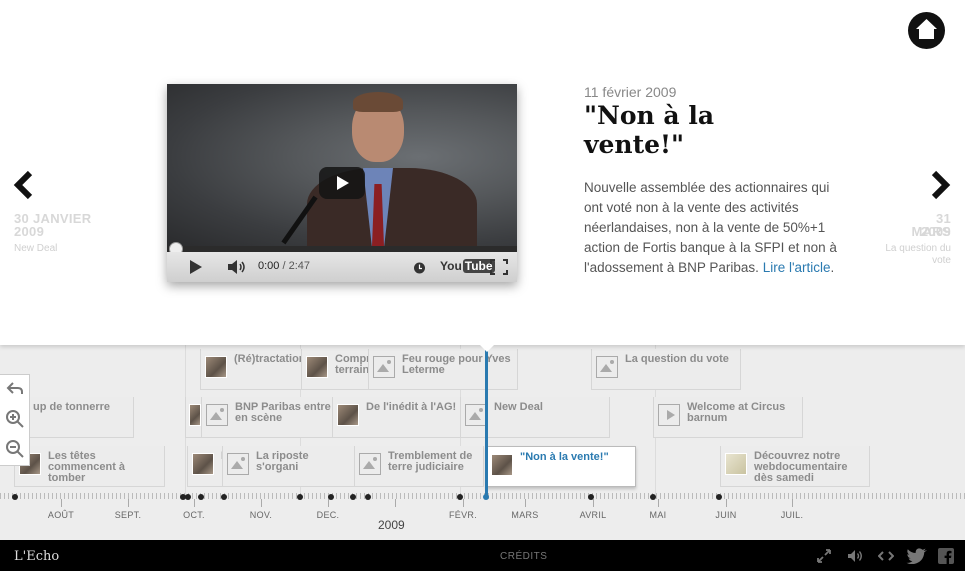  I want to click on marker-label: La riposte s'organi, so click(282, 461).